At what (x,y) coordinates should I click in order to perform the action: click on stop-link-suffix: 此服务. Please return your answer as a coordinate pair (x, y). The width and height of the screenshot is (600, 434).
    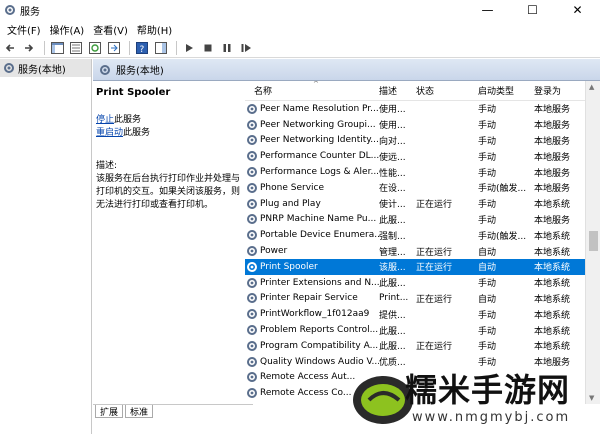
    Looking at the image, I should click on (128, 120).